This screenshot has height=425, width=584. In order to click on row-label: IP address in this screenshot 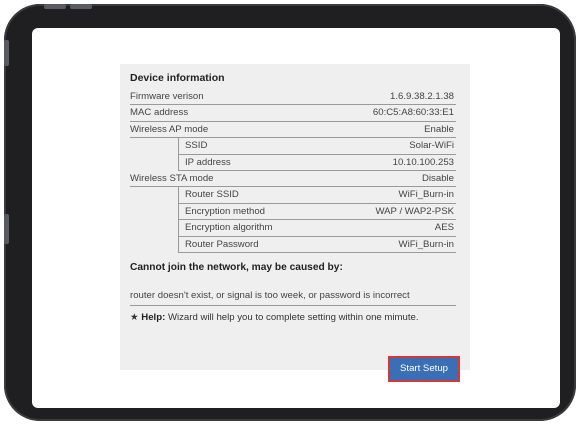, I will do `click(208, 162)`.